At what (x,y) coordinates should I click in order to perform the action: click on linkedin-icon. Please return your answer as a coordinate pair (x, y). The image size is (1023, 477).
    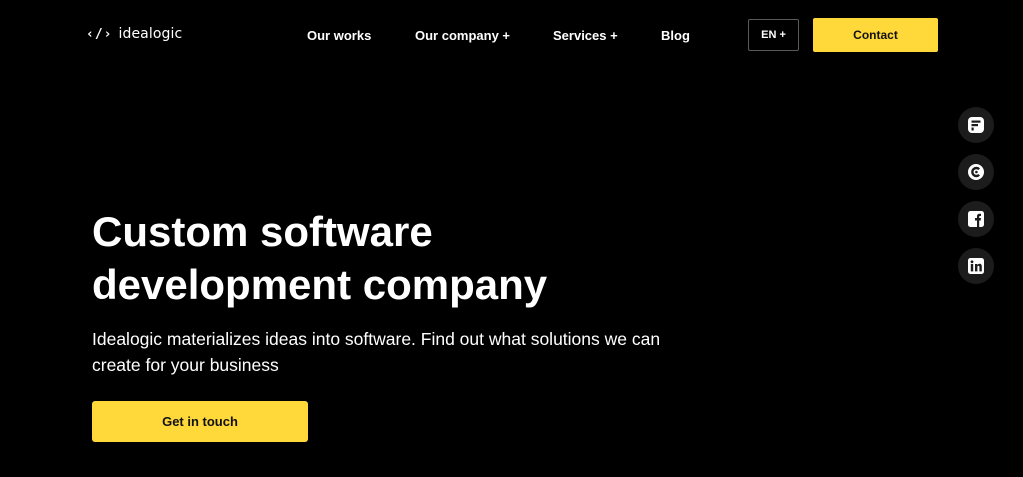
    Looking at the image, I should click on (976, 266).